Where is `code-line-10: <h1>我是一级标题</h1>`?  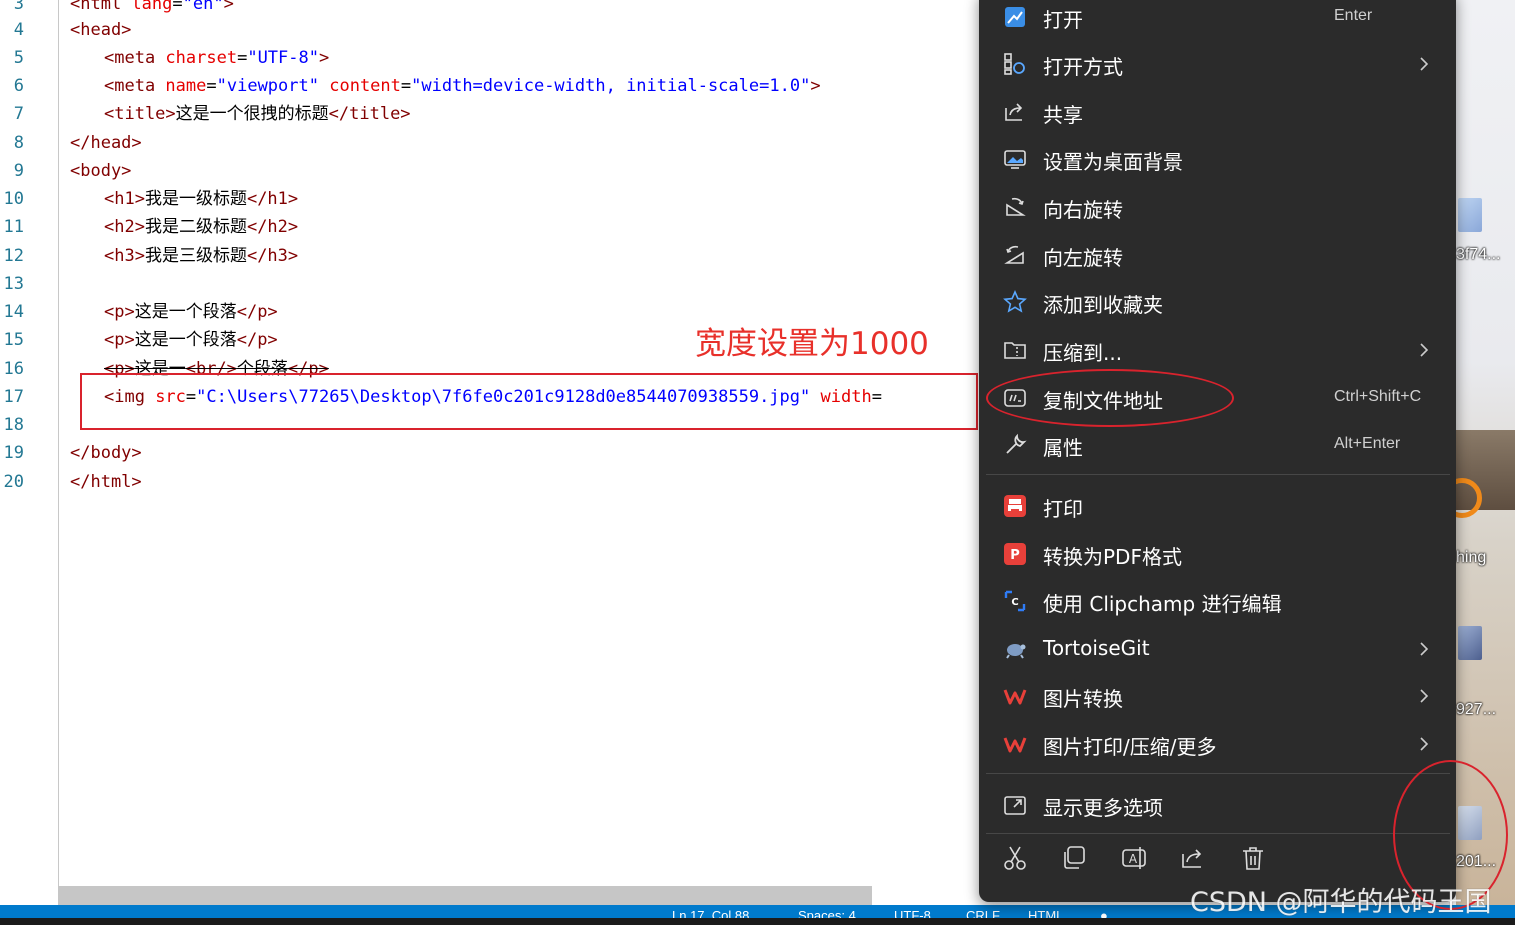 code-line-10: <h1>我是一级标题</h1> is located at coordinates (201, 199).